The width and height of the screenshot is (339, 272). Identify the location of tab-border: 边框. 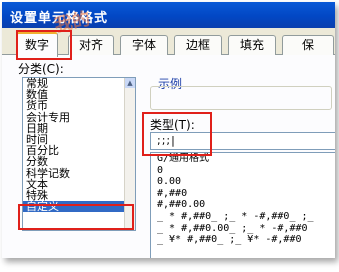
(198, 45).